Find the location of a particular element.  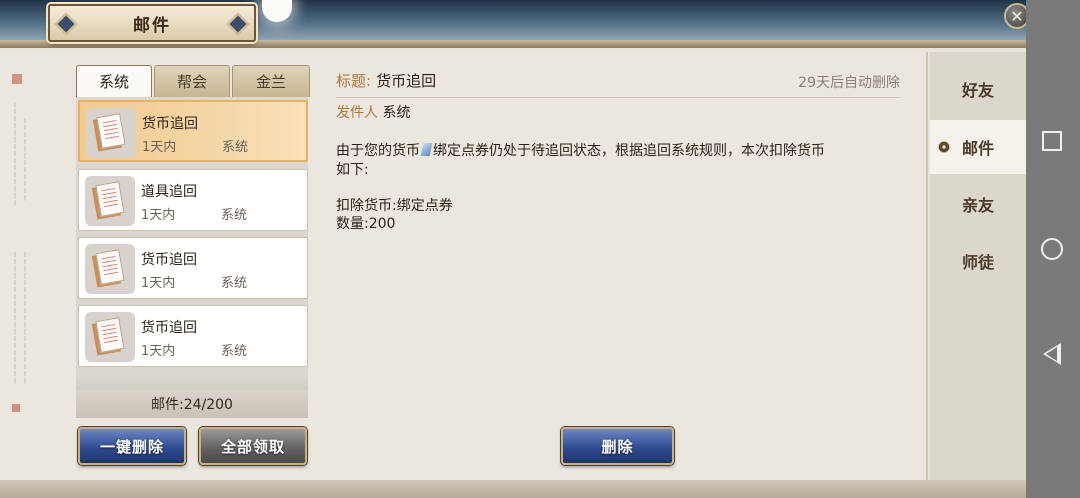

body-text-part: 绑定点券仍处于待追回状态，根据追回系统规则，本次扣除货币 is located at coordinates (629, 151).